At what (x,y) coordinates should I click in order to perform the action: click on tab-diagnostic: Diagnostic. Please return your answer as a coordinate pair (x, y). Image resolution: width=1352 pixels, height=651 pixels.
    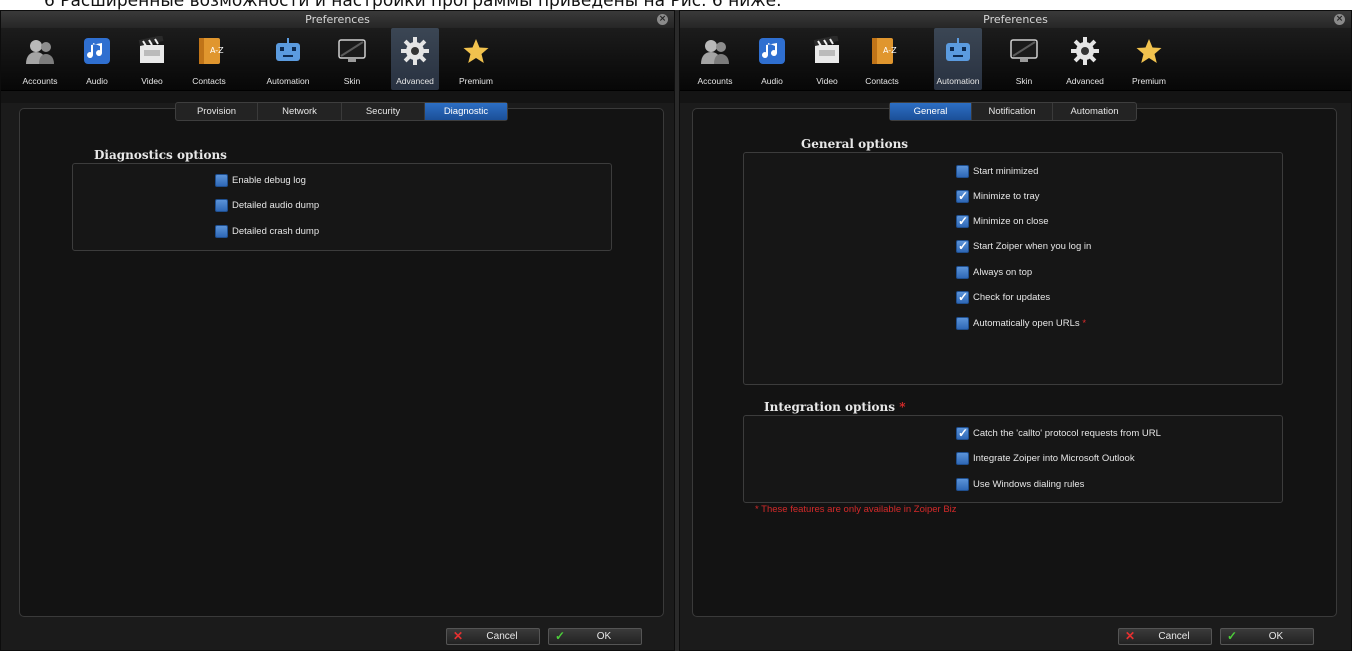
    Looking at the image, I should click on (466, 111).